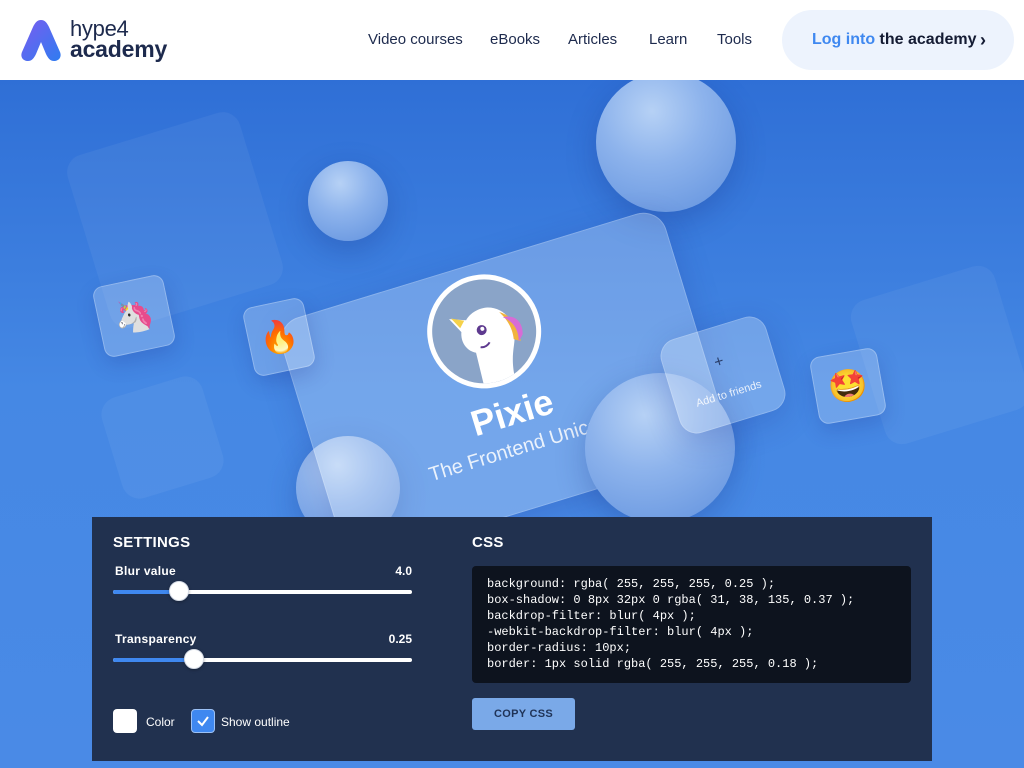 This screenshot has height=768, width=1024. What do you see at coordinates (591, 616) in the screenshot?
I see `css-code-line: backdrop-filter: blur( 4px );` at bounding box center [591, 616].